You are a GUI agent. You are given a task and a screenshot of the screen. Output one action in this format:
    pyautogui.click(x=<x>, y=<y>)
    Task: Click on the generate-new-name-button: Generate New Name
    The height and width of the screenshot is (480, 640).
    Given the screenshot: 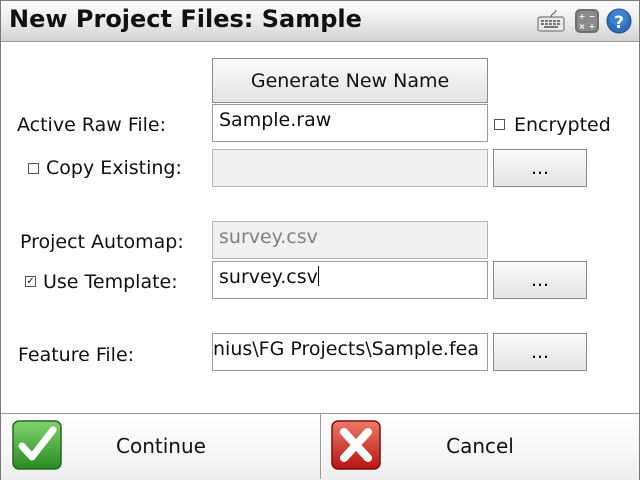 What is the action you would take?
    pyautogui.click(x=350, y=80)
    